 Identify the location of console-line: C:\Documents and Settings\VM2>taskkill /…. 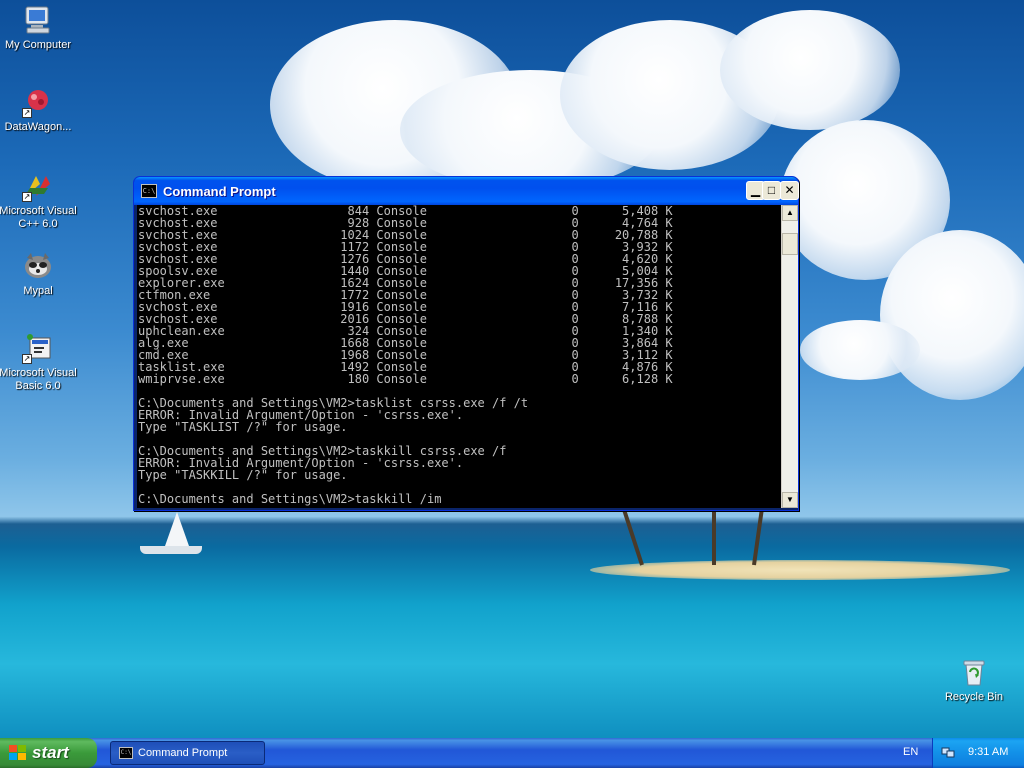
(290, 499).